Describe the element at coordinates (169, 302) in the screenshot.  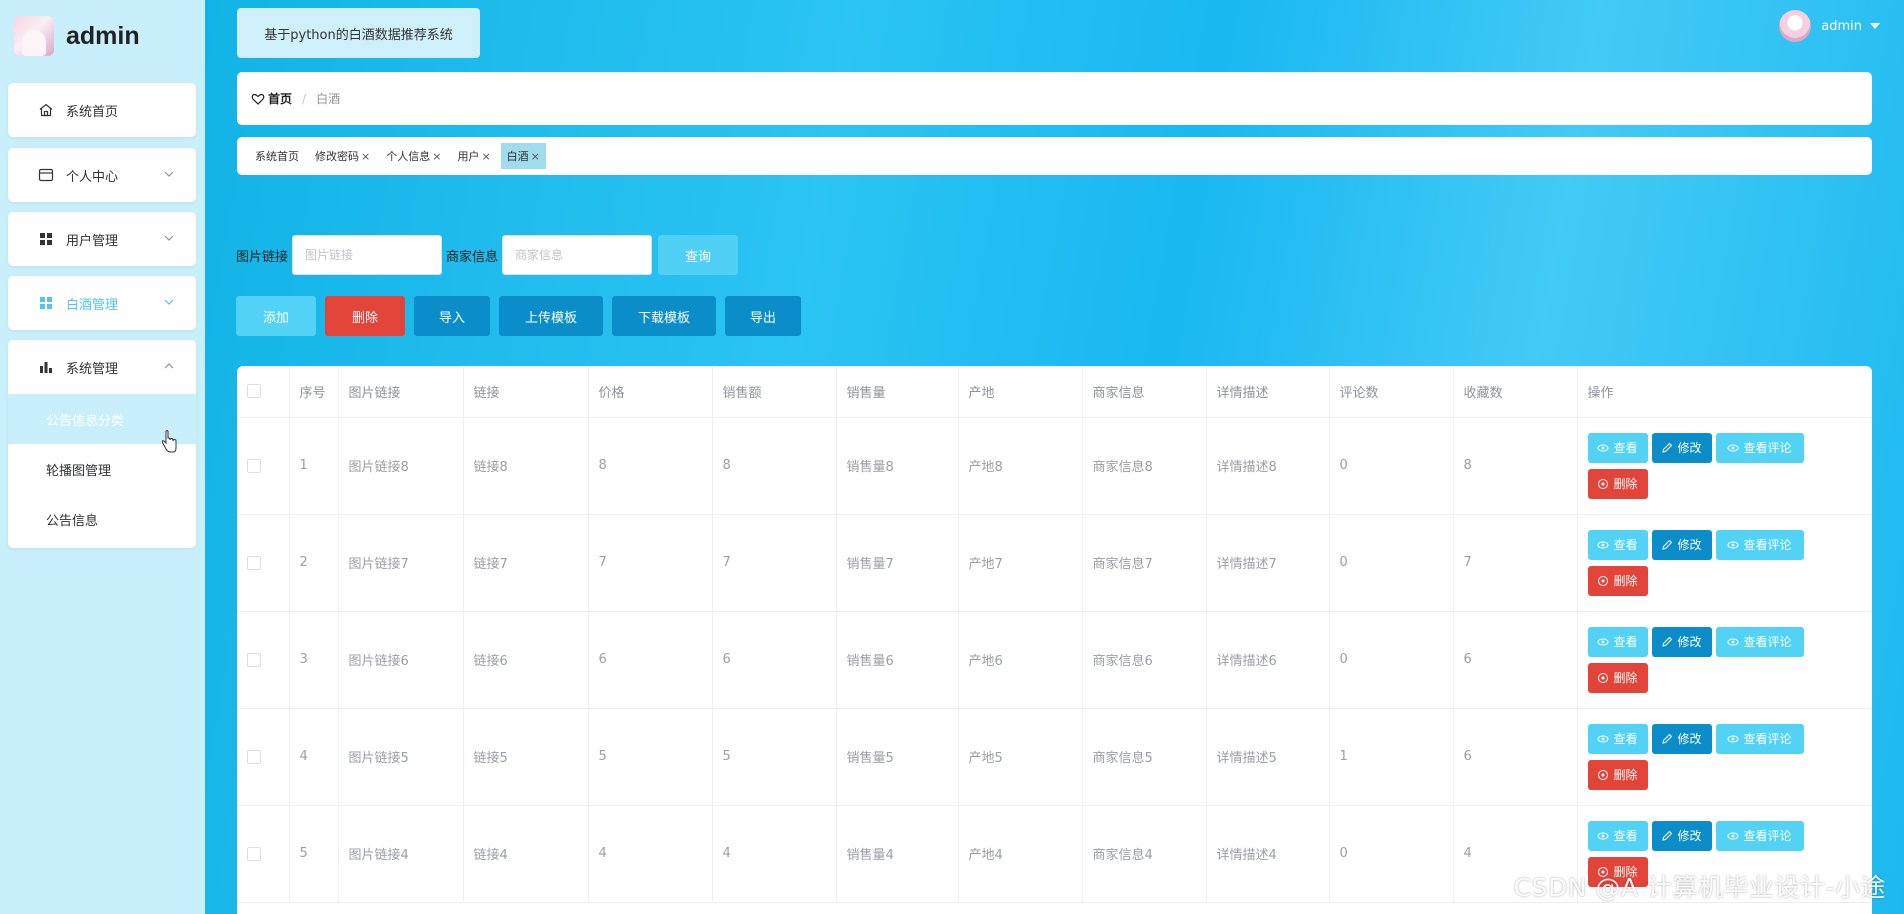
I see `chevron-down-icon` at that location.